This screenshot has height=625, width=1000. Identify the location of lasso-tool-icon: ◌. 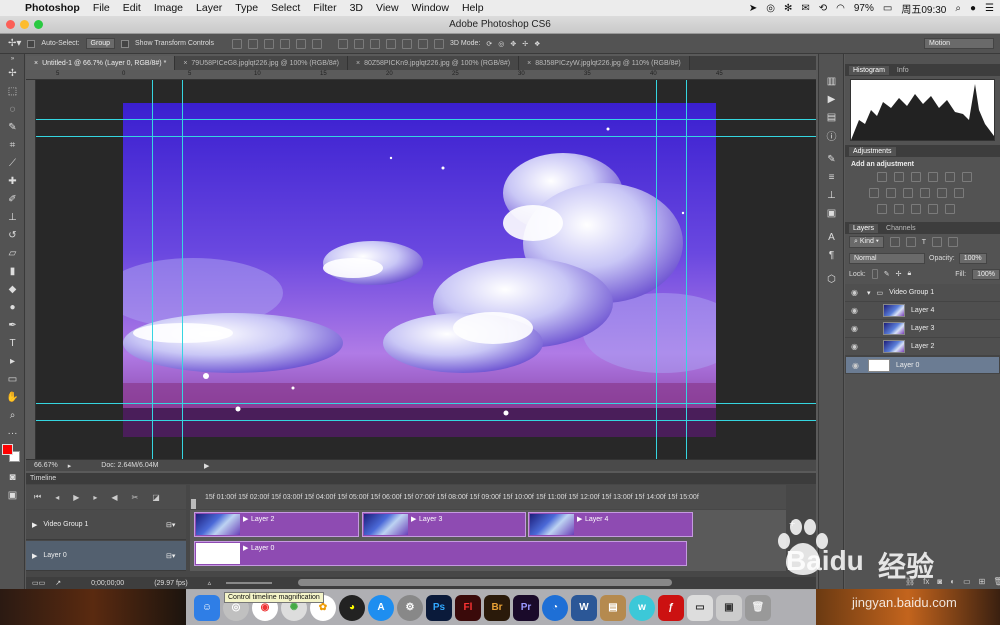
(12, 109).